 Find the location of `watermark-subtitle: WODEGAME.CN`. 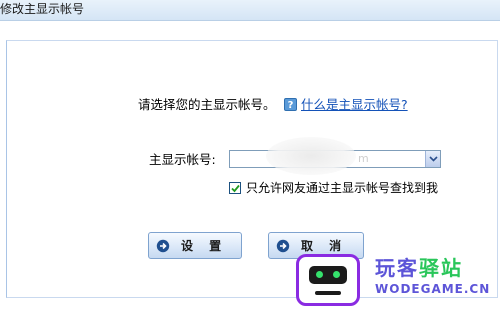

watermark-subtitle: WODEGAME.CN is located at coordinates (433, 289).